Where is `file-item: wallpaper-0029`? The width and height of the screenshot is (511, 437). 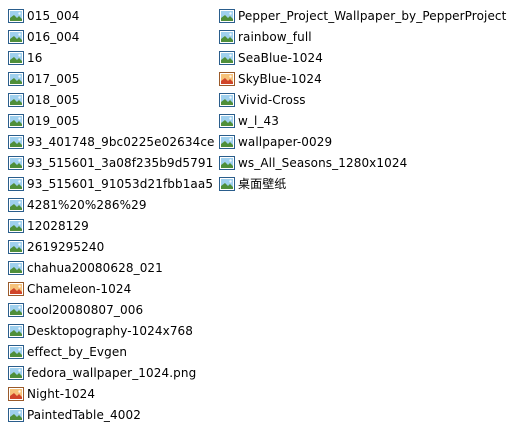 file-item: wallpaper-0029 is located at coordinates (364, 142).